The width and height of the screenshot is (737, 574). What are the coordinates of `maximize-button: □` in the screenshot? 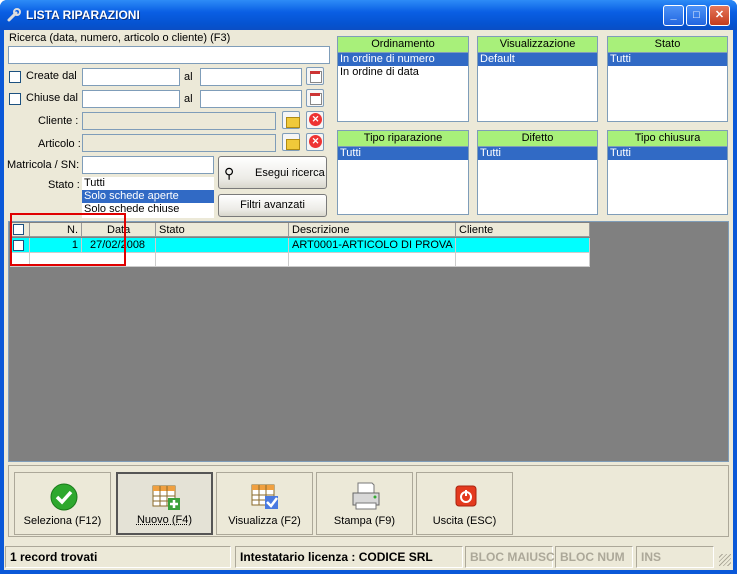 It's located at (696, 15).